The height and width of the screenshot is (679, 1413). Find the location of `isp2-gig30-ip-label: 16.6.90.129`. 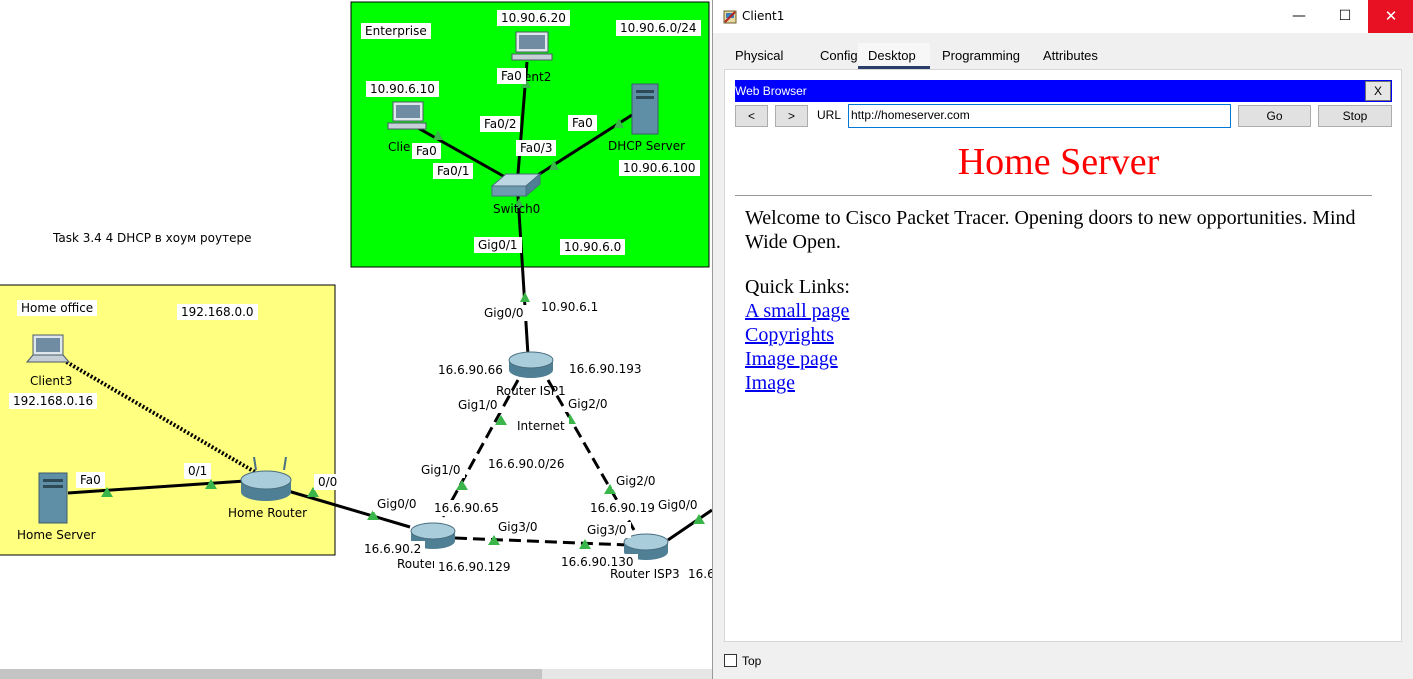

isp2-gig30-ip-label: 16.6.90.129 is located at coordinates (474, 567).